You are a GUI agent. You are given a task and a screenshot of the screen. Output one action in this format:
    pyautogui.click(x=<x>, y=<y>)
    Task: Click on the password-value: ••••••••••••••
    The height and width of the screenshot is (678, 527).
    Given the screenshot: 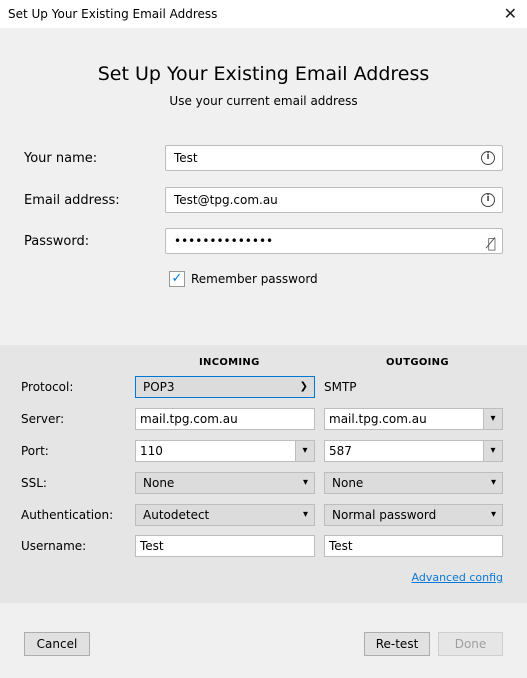 What is the action you would take?
    pyautogui.click(x=224, y=241)
    